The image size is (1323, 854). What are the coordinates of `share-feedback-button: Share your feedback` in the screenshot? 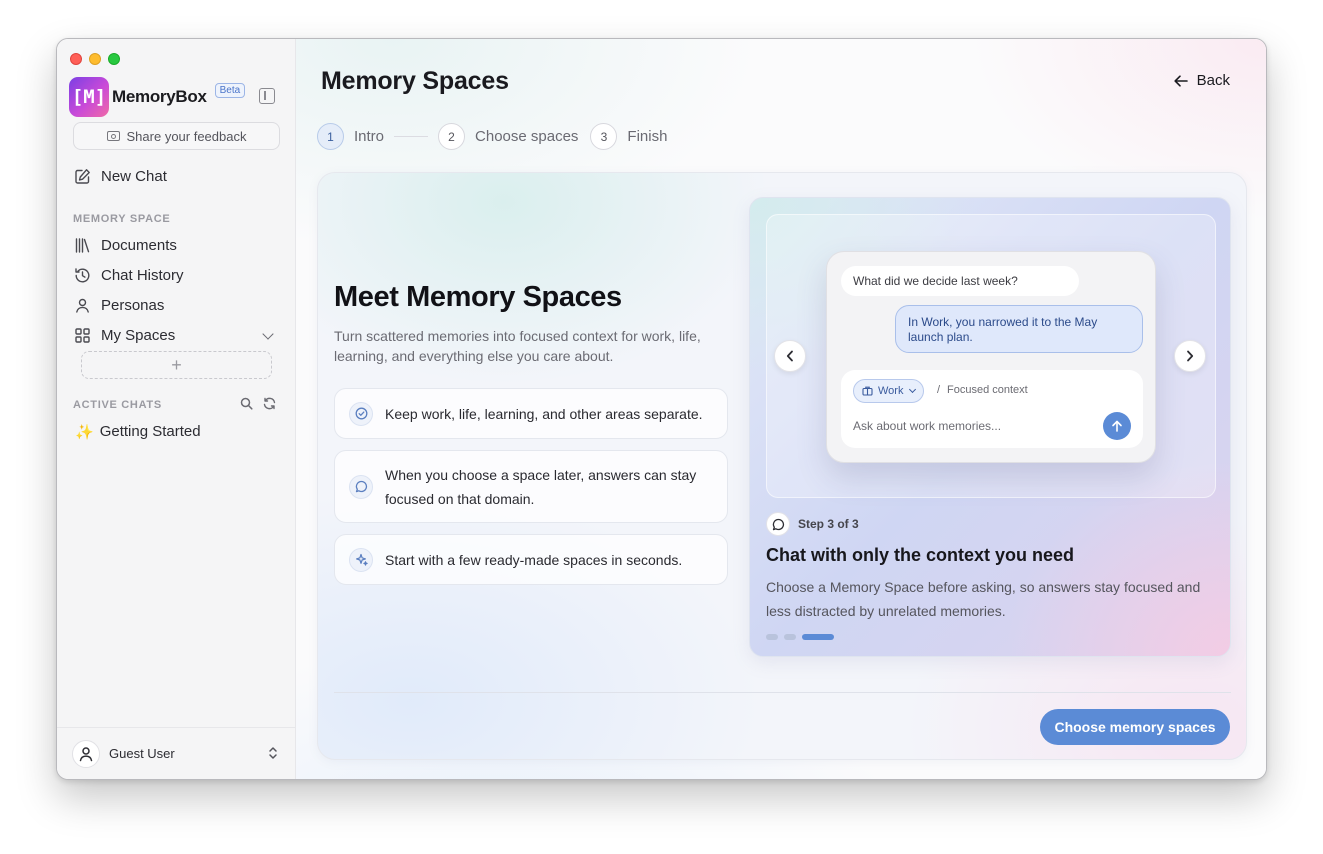 It's located at (176, 136).